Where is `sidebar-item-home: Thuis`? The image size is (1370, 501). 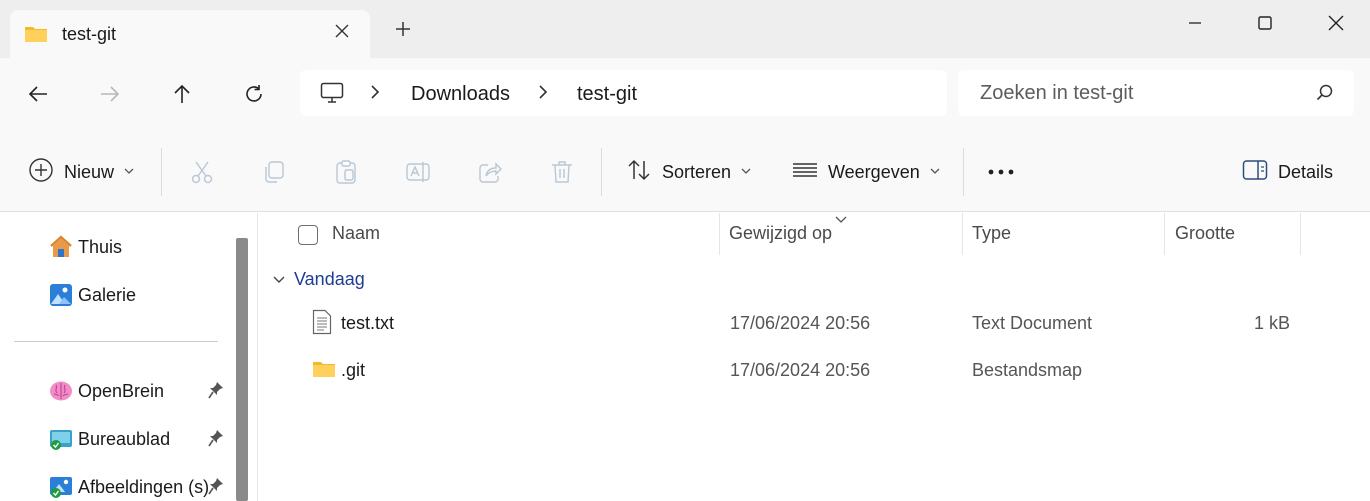 sidebar-item-home: Thuis is located at coordinates (85, 247).